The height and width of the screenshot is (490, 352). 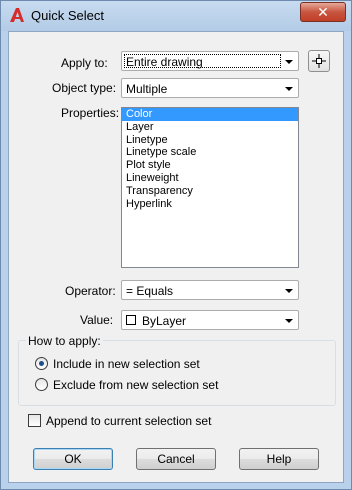 What do you see at coordinates (126, 364) in the screenshot?
I see `include-label: Include in new selection set` at bounding box center [126, 364].